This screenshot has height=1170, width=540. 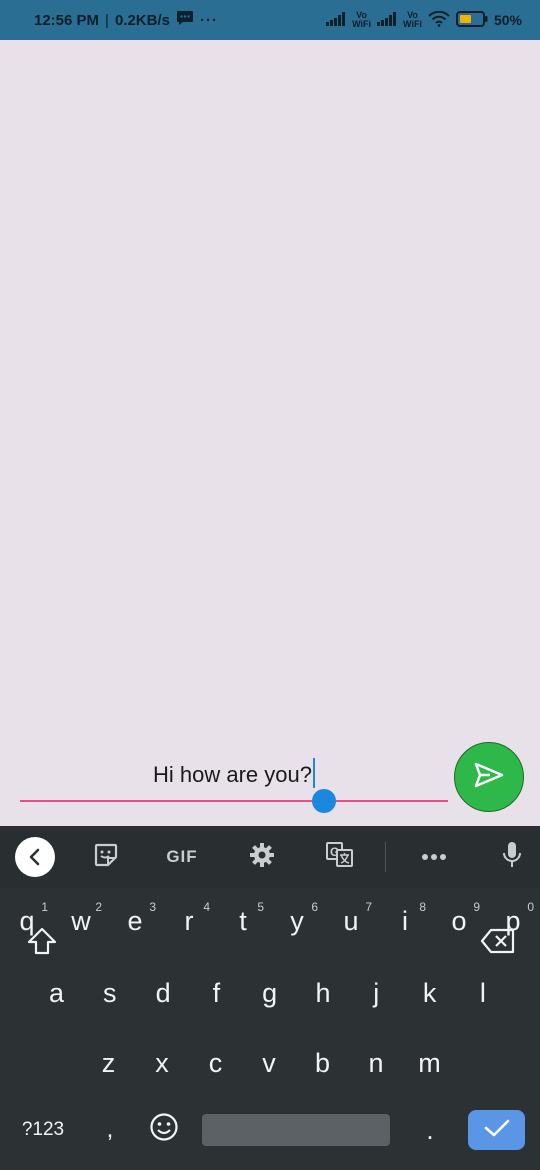 What do you see at coordinates (412, 19) in the screenshot?
I see `vowifi-2-label: Vo WiFi` at bounding box center [412, 19].